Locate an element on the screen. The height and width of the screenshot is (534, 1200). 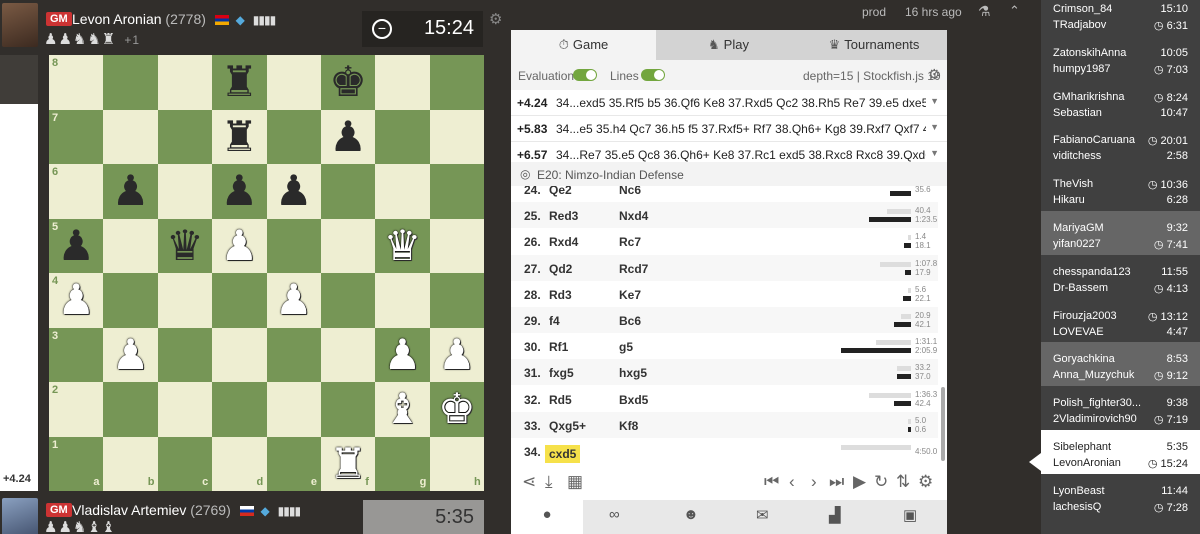
first-move-icon: ⏮ is located at coordinates (771, 482).